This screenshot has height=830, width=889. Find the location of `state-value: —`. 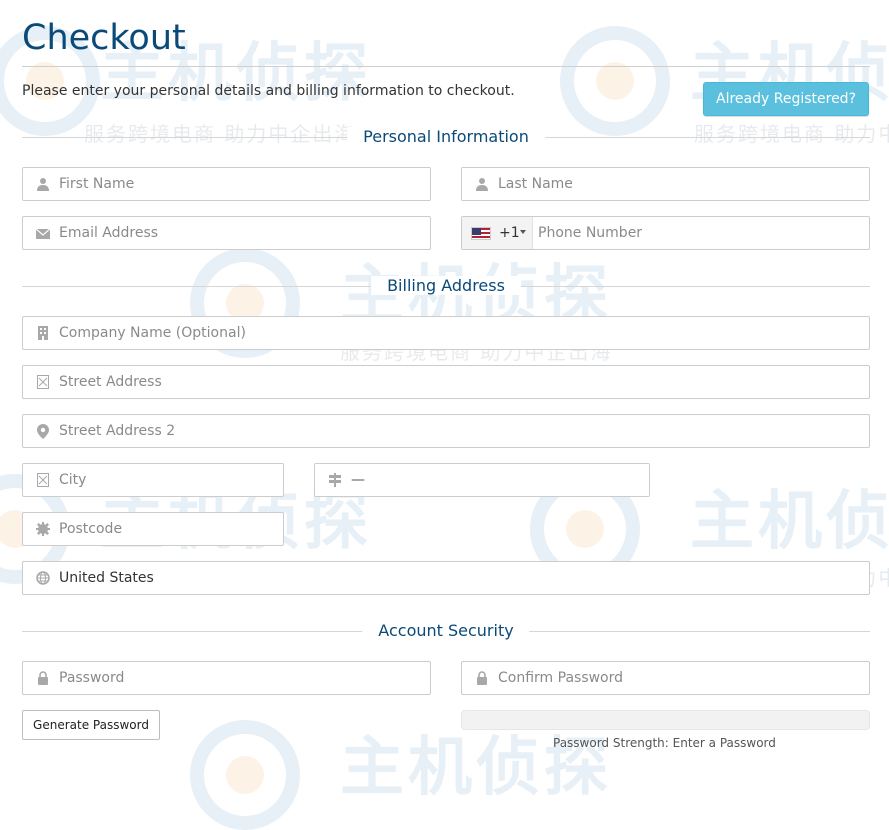

state-value: — is located at coordinates (358, 480).